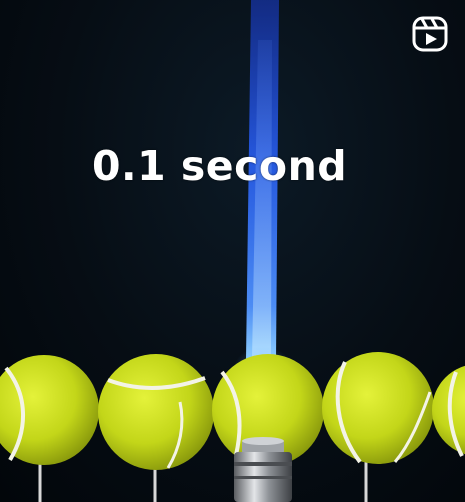 This screenshot has width=465, height=502. What do you see at coordinates (263, 469) in the screenshot?
I see `torch-nozzle` at bounding box center [263, 469].